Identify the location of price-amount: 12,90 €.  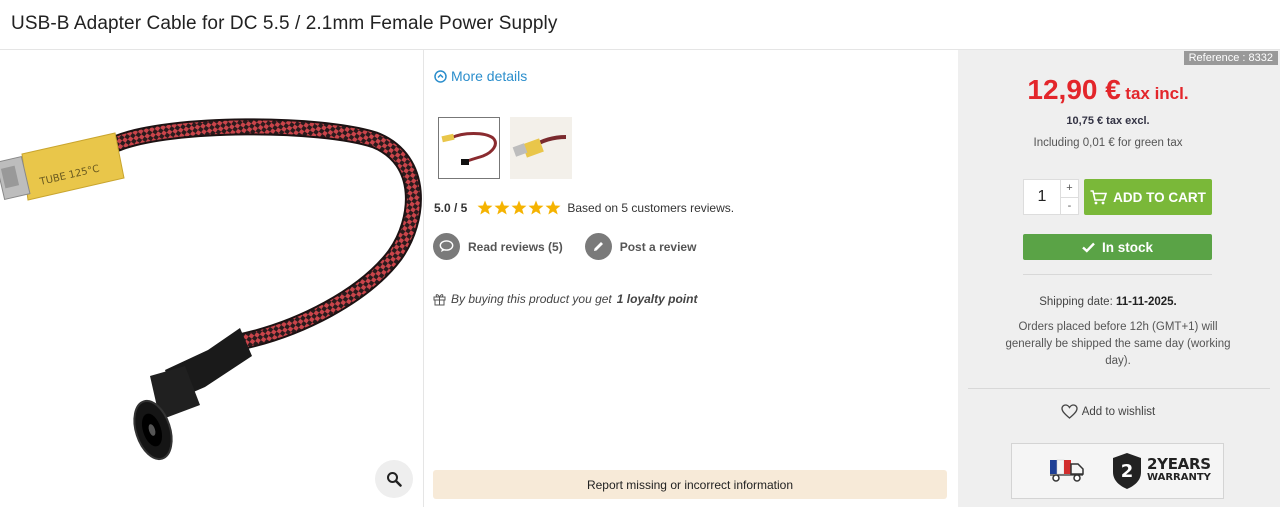
(1074, 89).